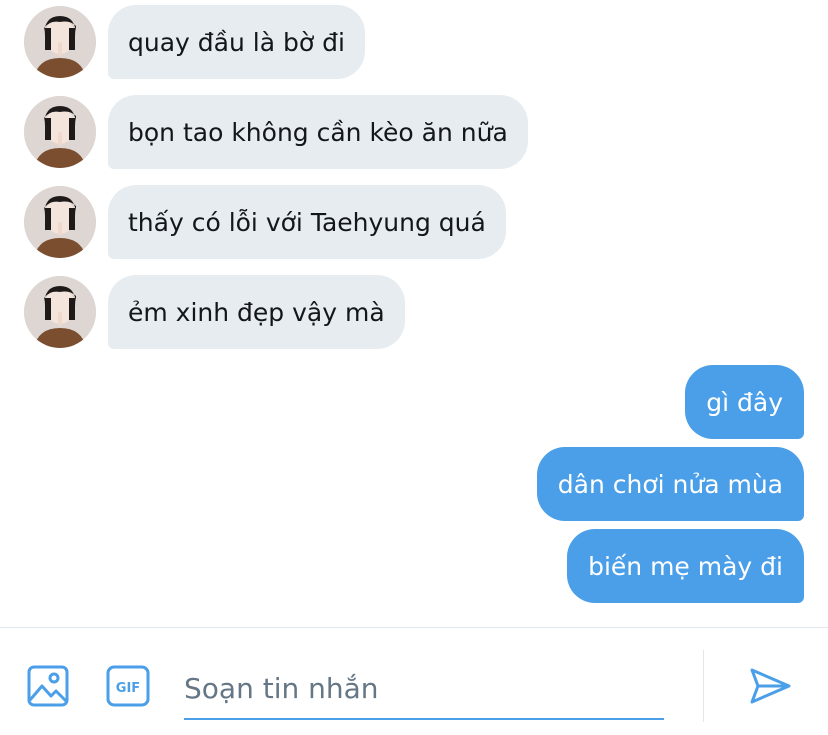  Describe the element at coordinates (48, 686) in the screenshot. I see `image-icon` at that location.